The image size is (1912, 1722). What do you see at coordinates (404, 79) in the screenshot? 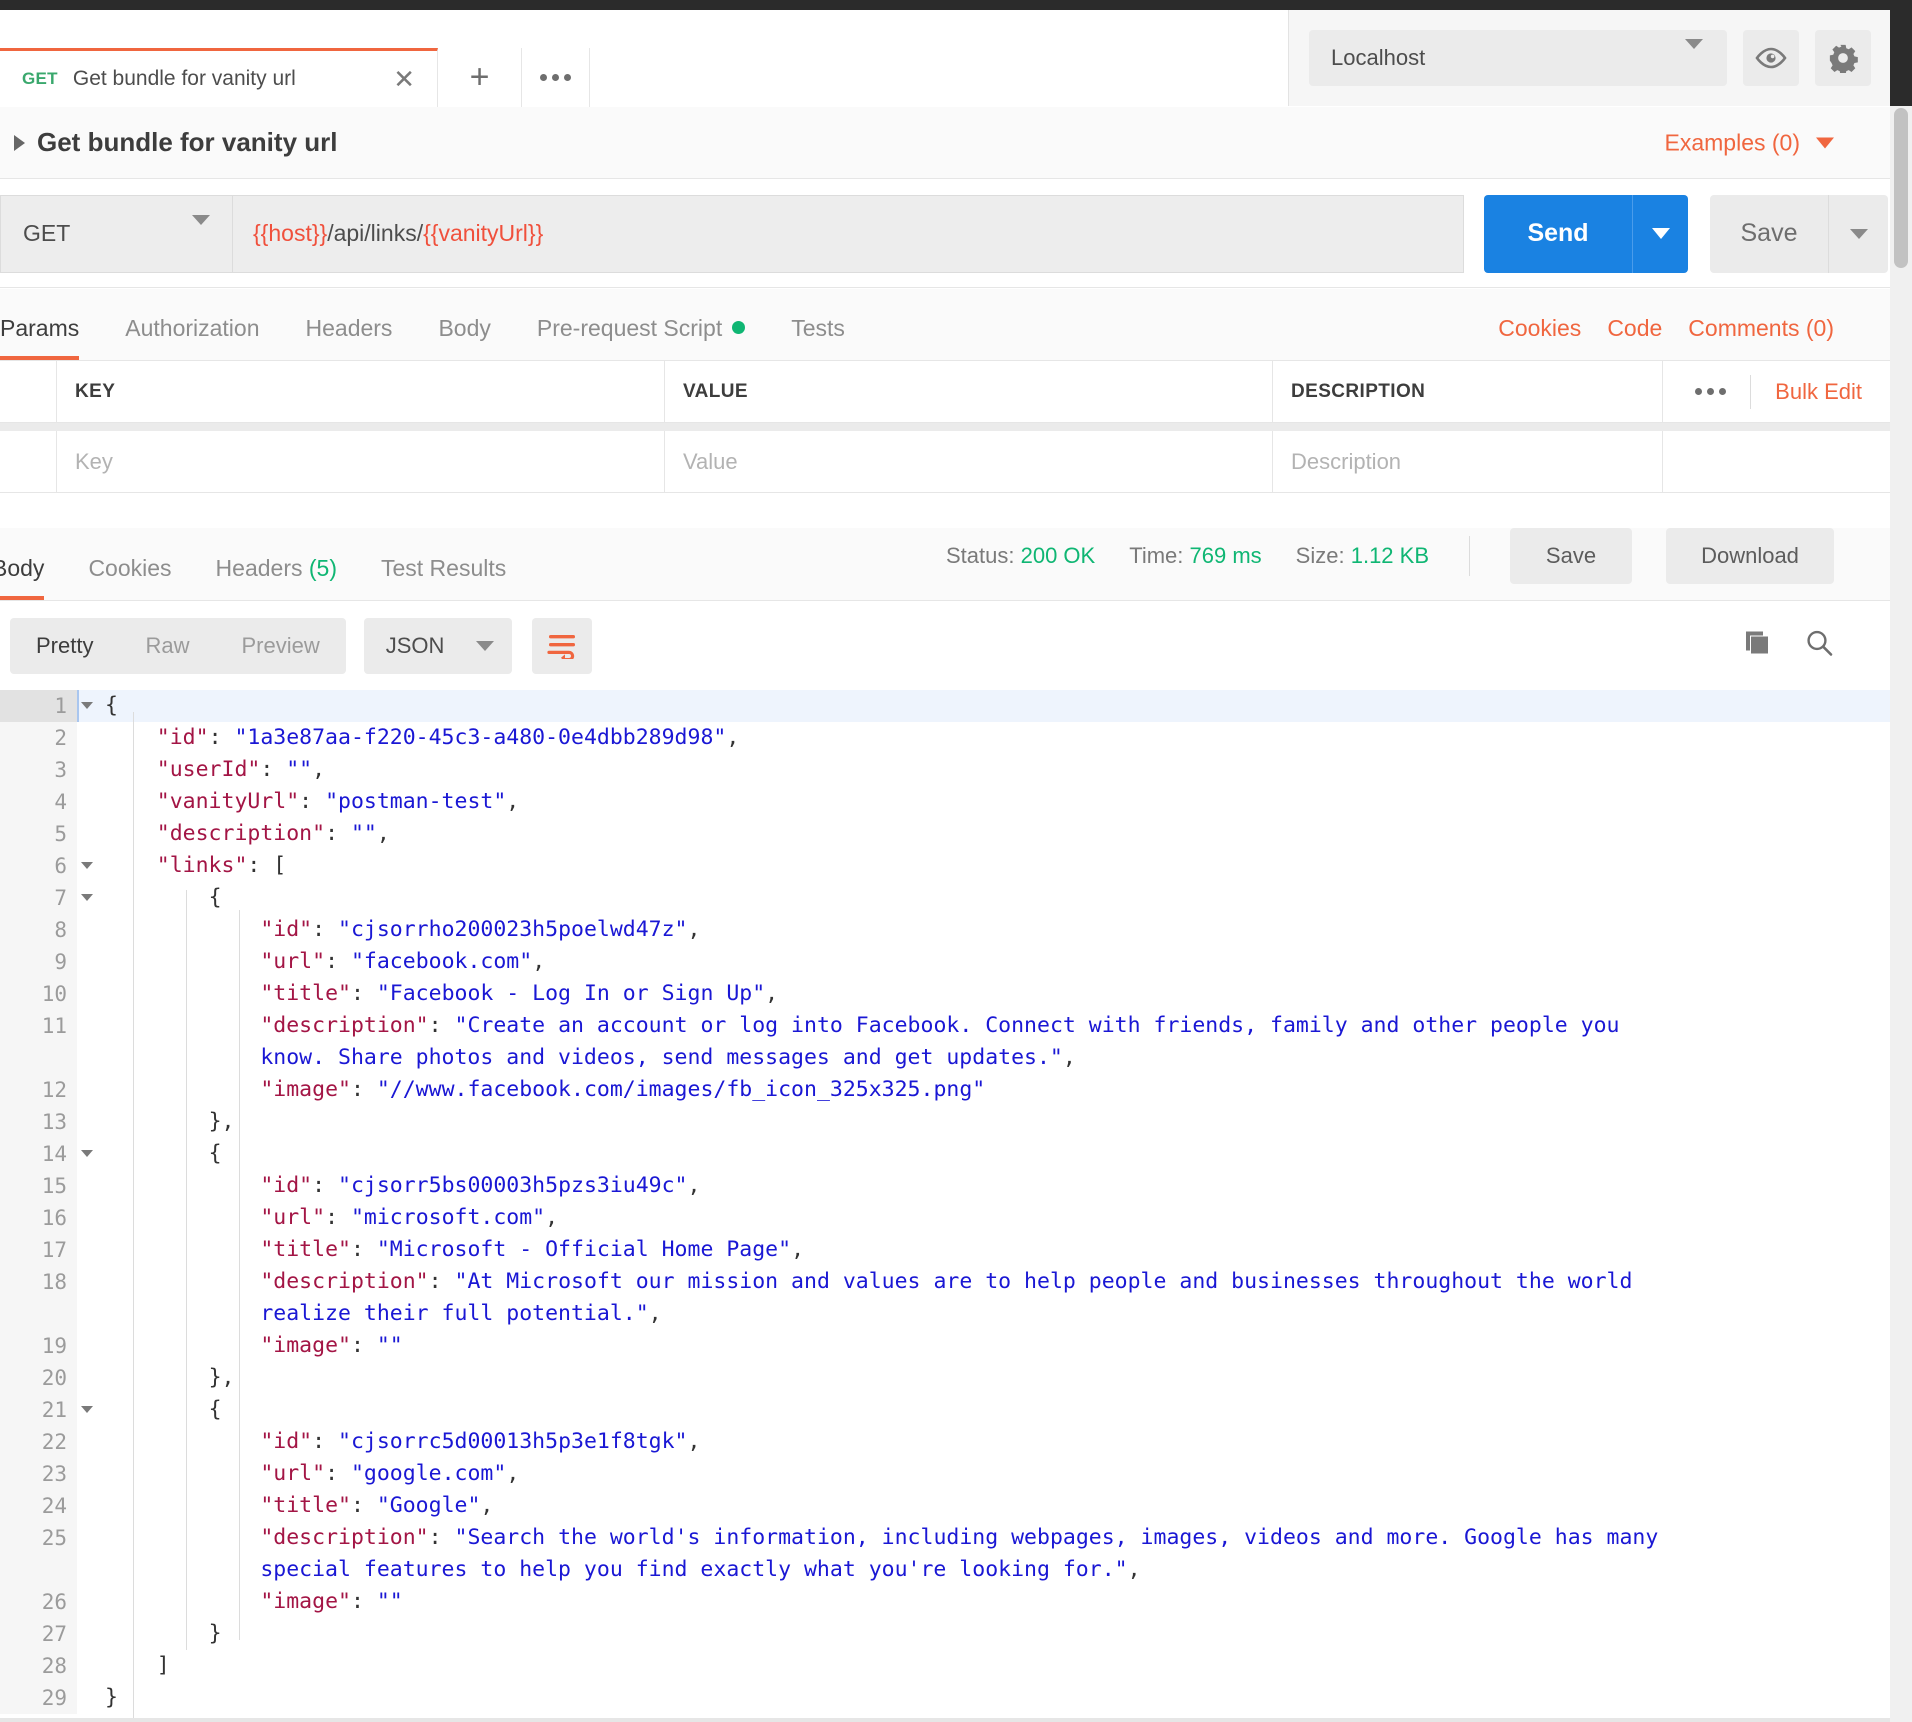
I see `close-icon: ✕` at bounding box center [404, 79].